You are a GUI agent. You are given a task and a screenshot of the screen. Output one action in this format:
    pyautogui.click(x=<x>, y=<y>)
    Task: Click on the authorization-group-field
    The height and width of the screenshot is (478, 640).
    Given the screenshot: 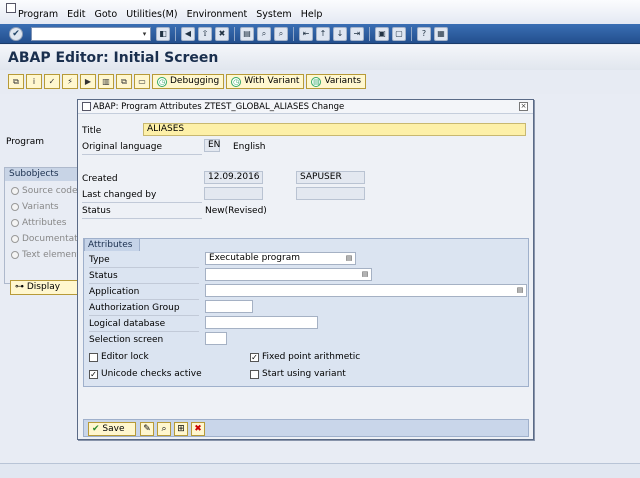 What is the action you would take?
    pyautogui.click(x=229, y=306)
    